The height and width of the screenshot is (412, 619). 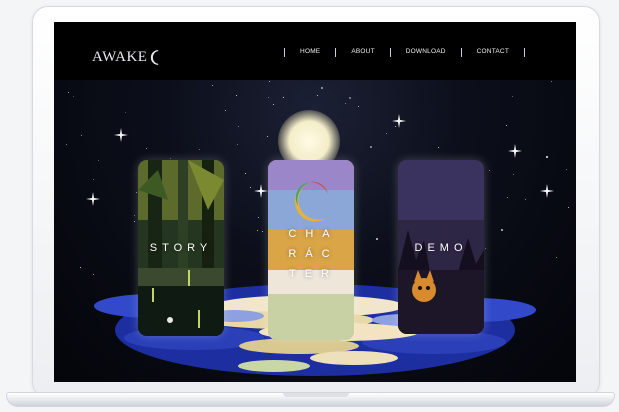 I want to click on laptop-base, so click(x=310, y=399).